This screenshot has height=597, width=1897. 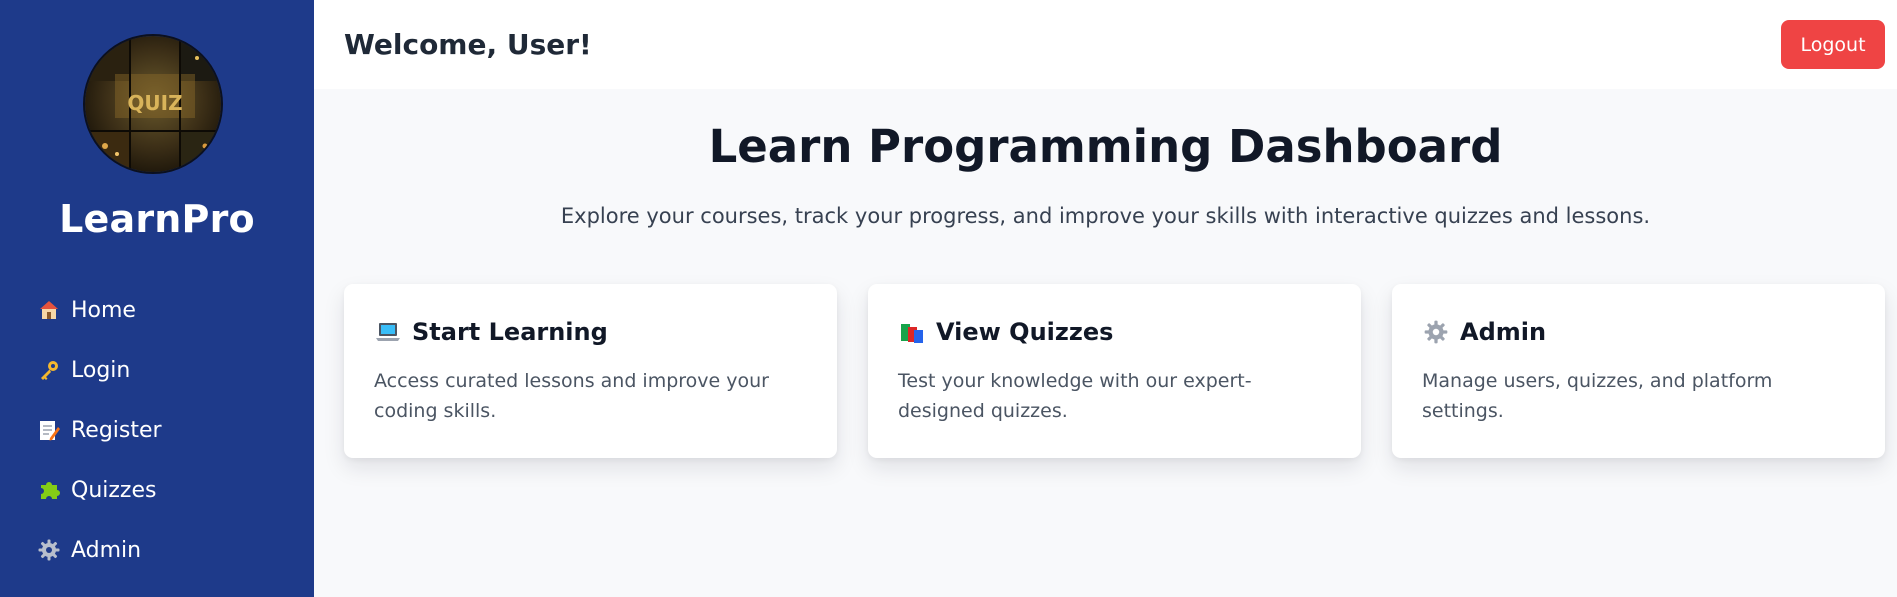 I want to click on logout-button: Logout, so click(x=1833, y=44).